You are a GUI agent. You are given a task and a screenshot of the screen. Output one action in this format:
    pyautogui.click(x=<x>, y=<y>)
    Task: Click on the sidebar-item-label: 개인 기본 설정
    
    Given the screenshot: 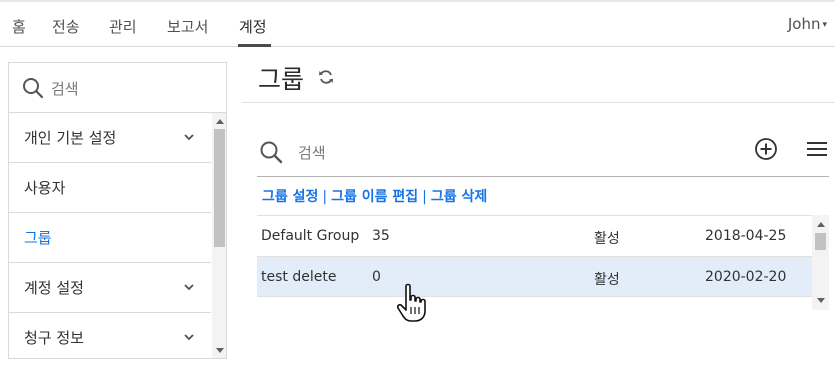 What is the action you would take?
    pyautogui.click(x=70, y=138)
    